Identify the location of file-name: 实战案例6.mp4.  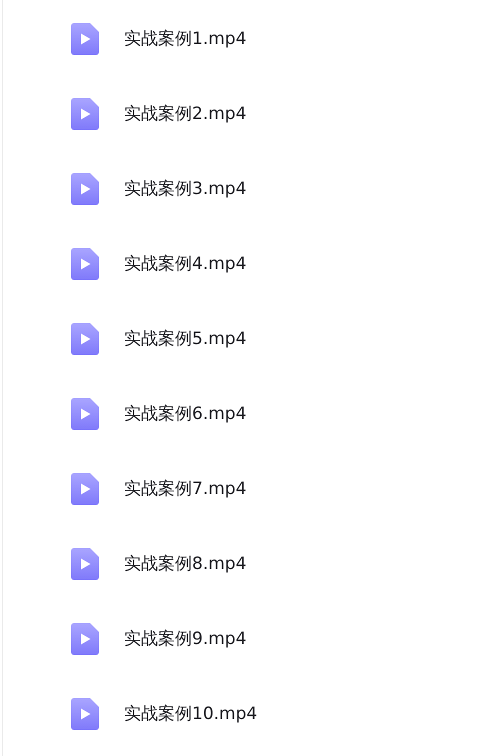
(185, 413).